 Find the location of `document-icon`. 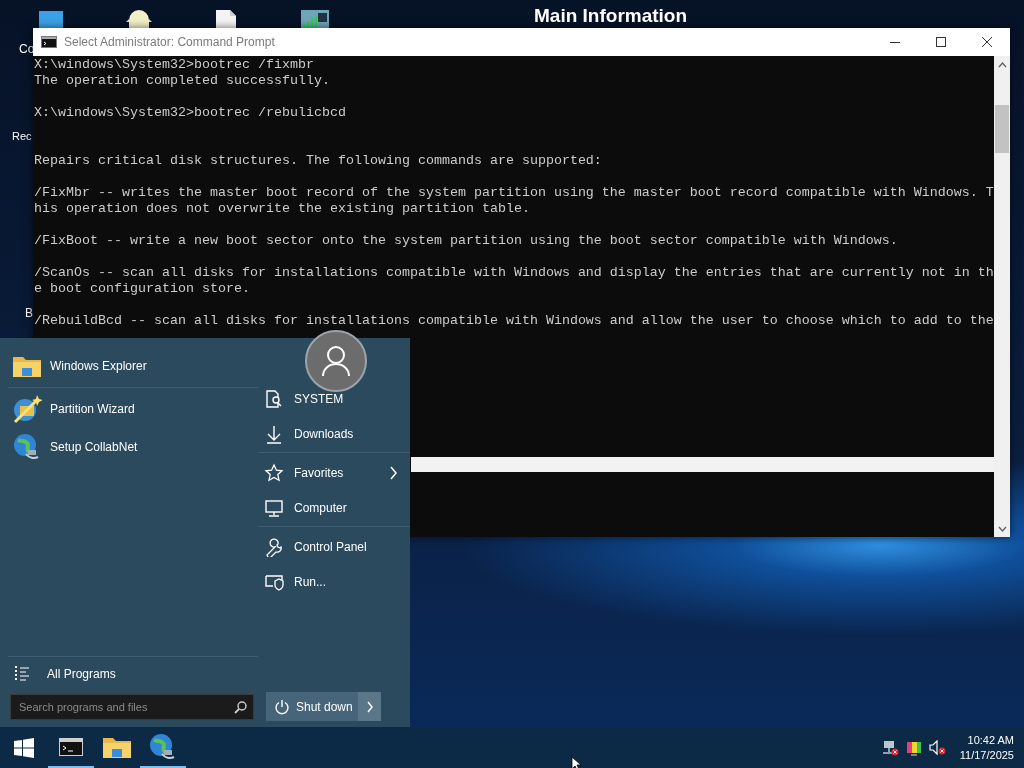

document-icon is located at coordinates (226, 18).